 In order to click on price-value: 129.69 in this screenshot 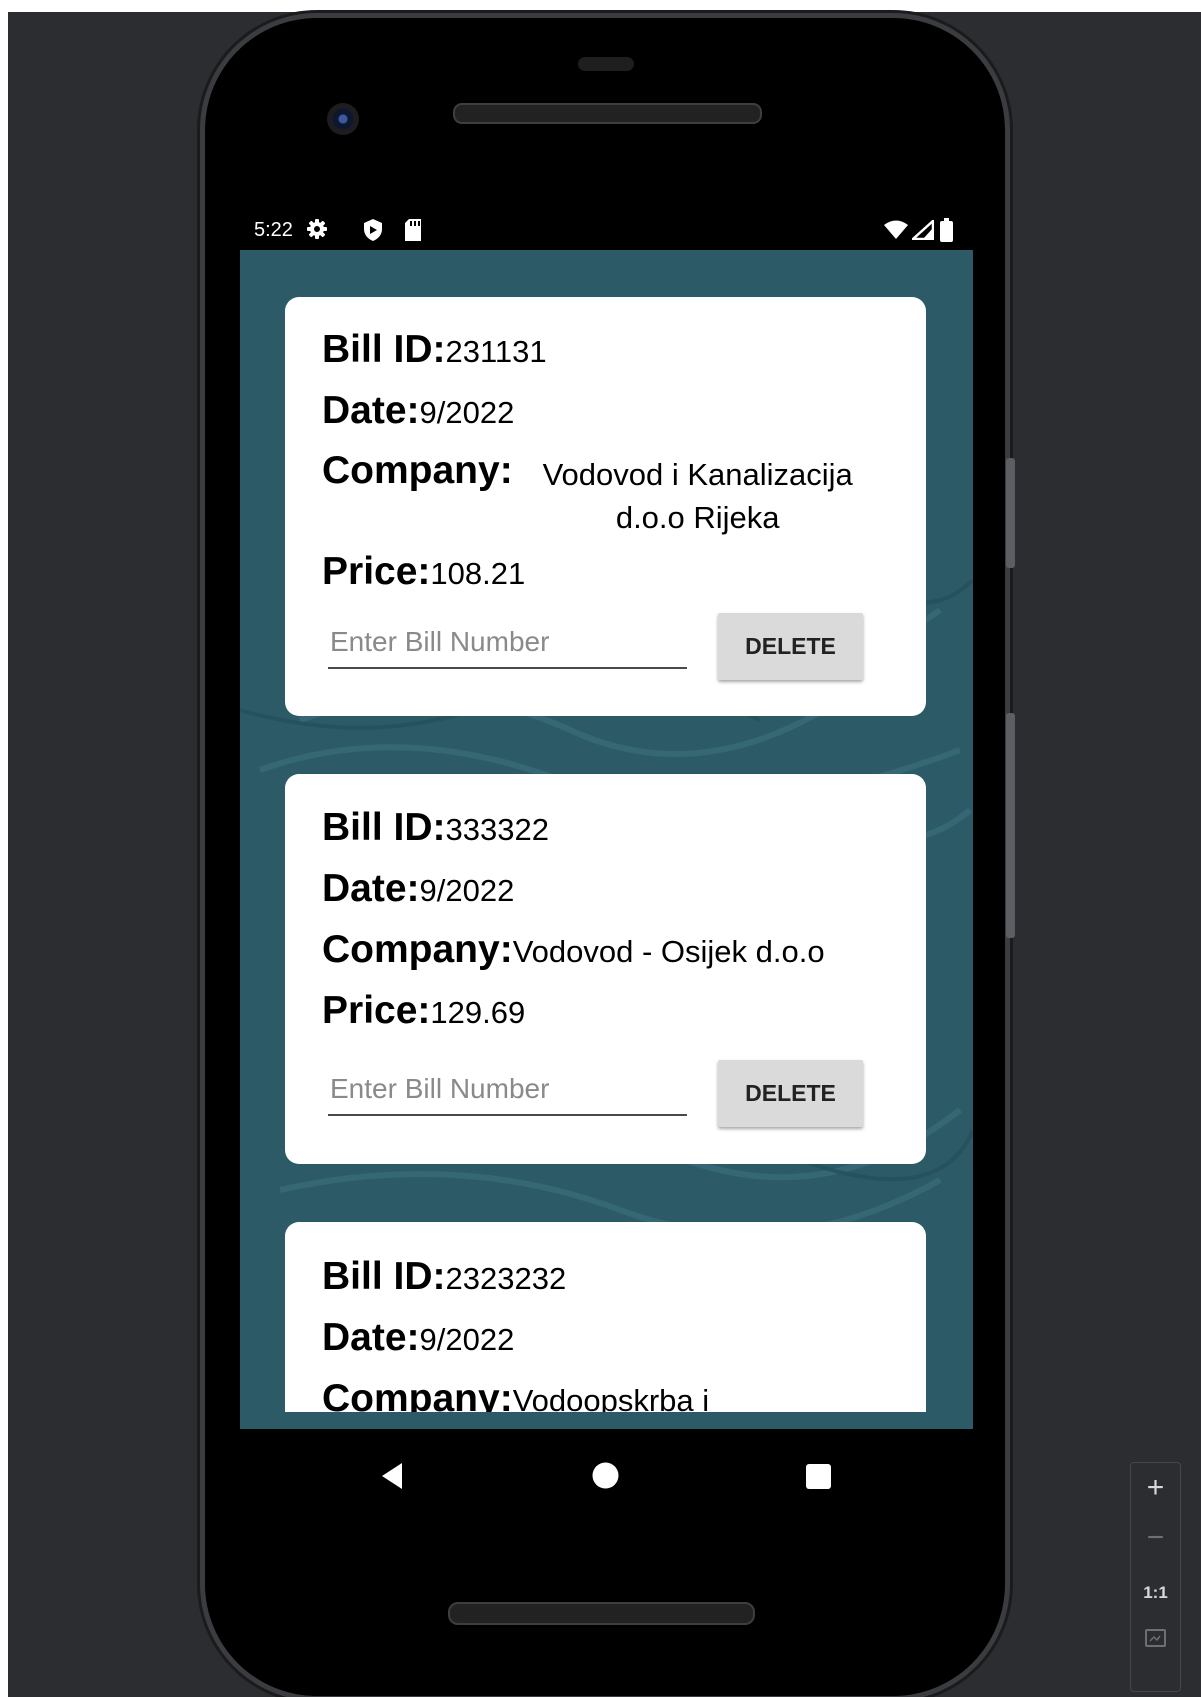, I will do `click(478, 1012)`.